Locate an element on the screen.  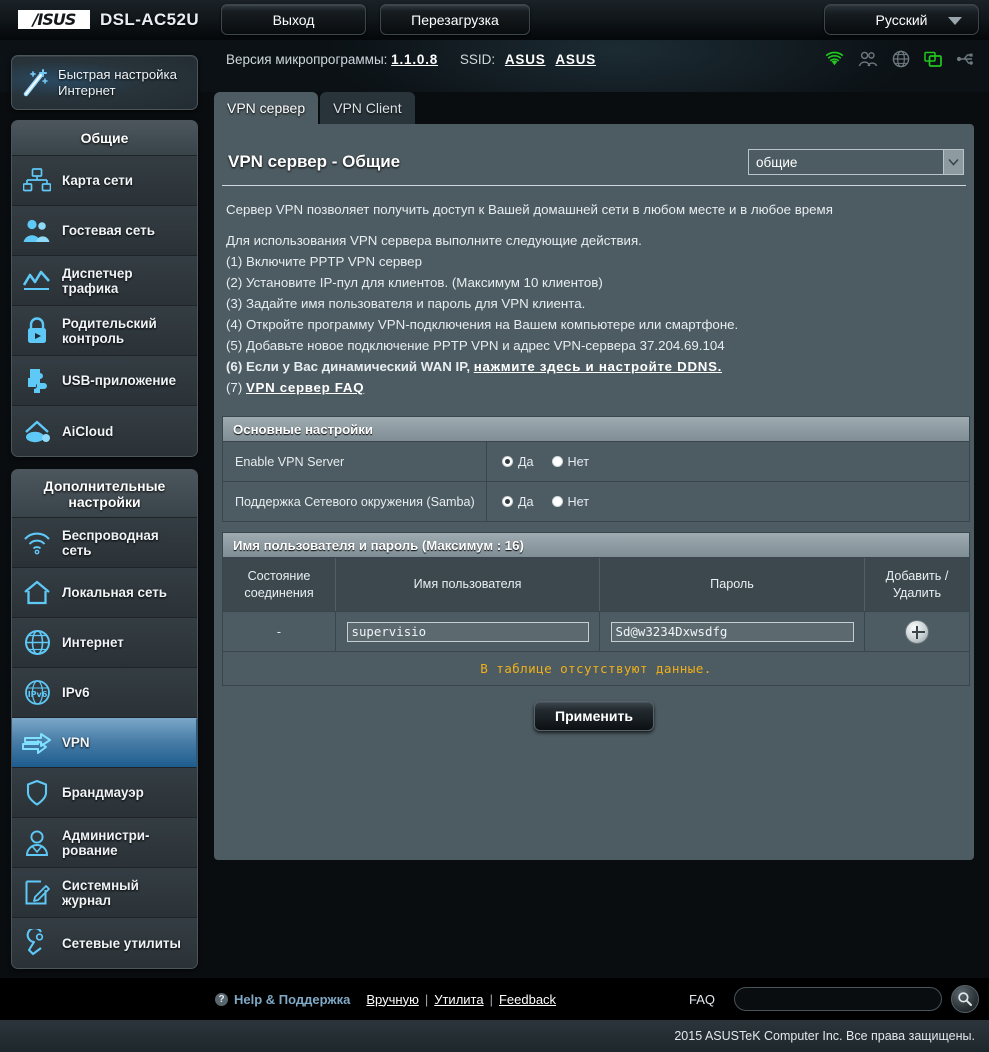
asus-logo-text: /ISUS is located at coordinates (54, 19).